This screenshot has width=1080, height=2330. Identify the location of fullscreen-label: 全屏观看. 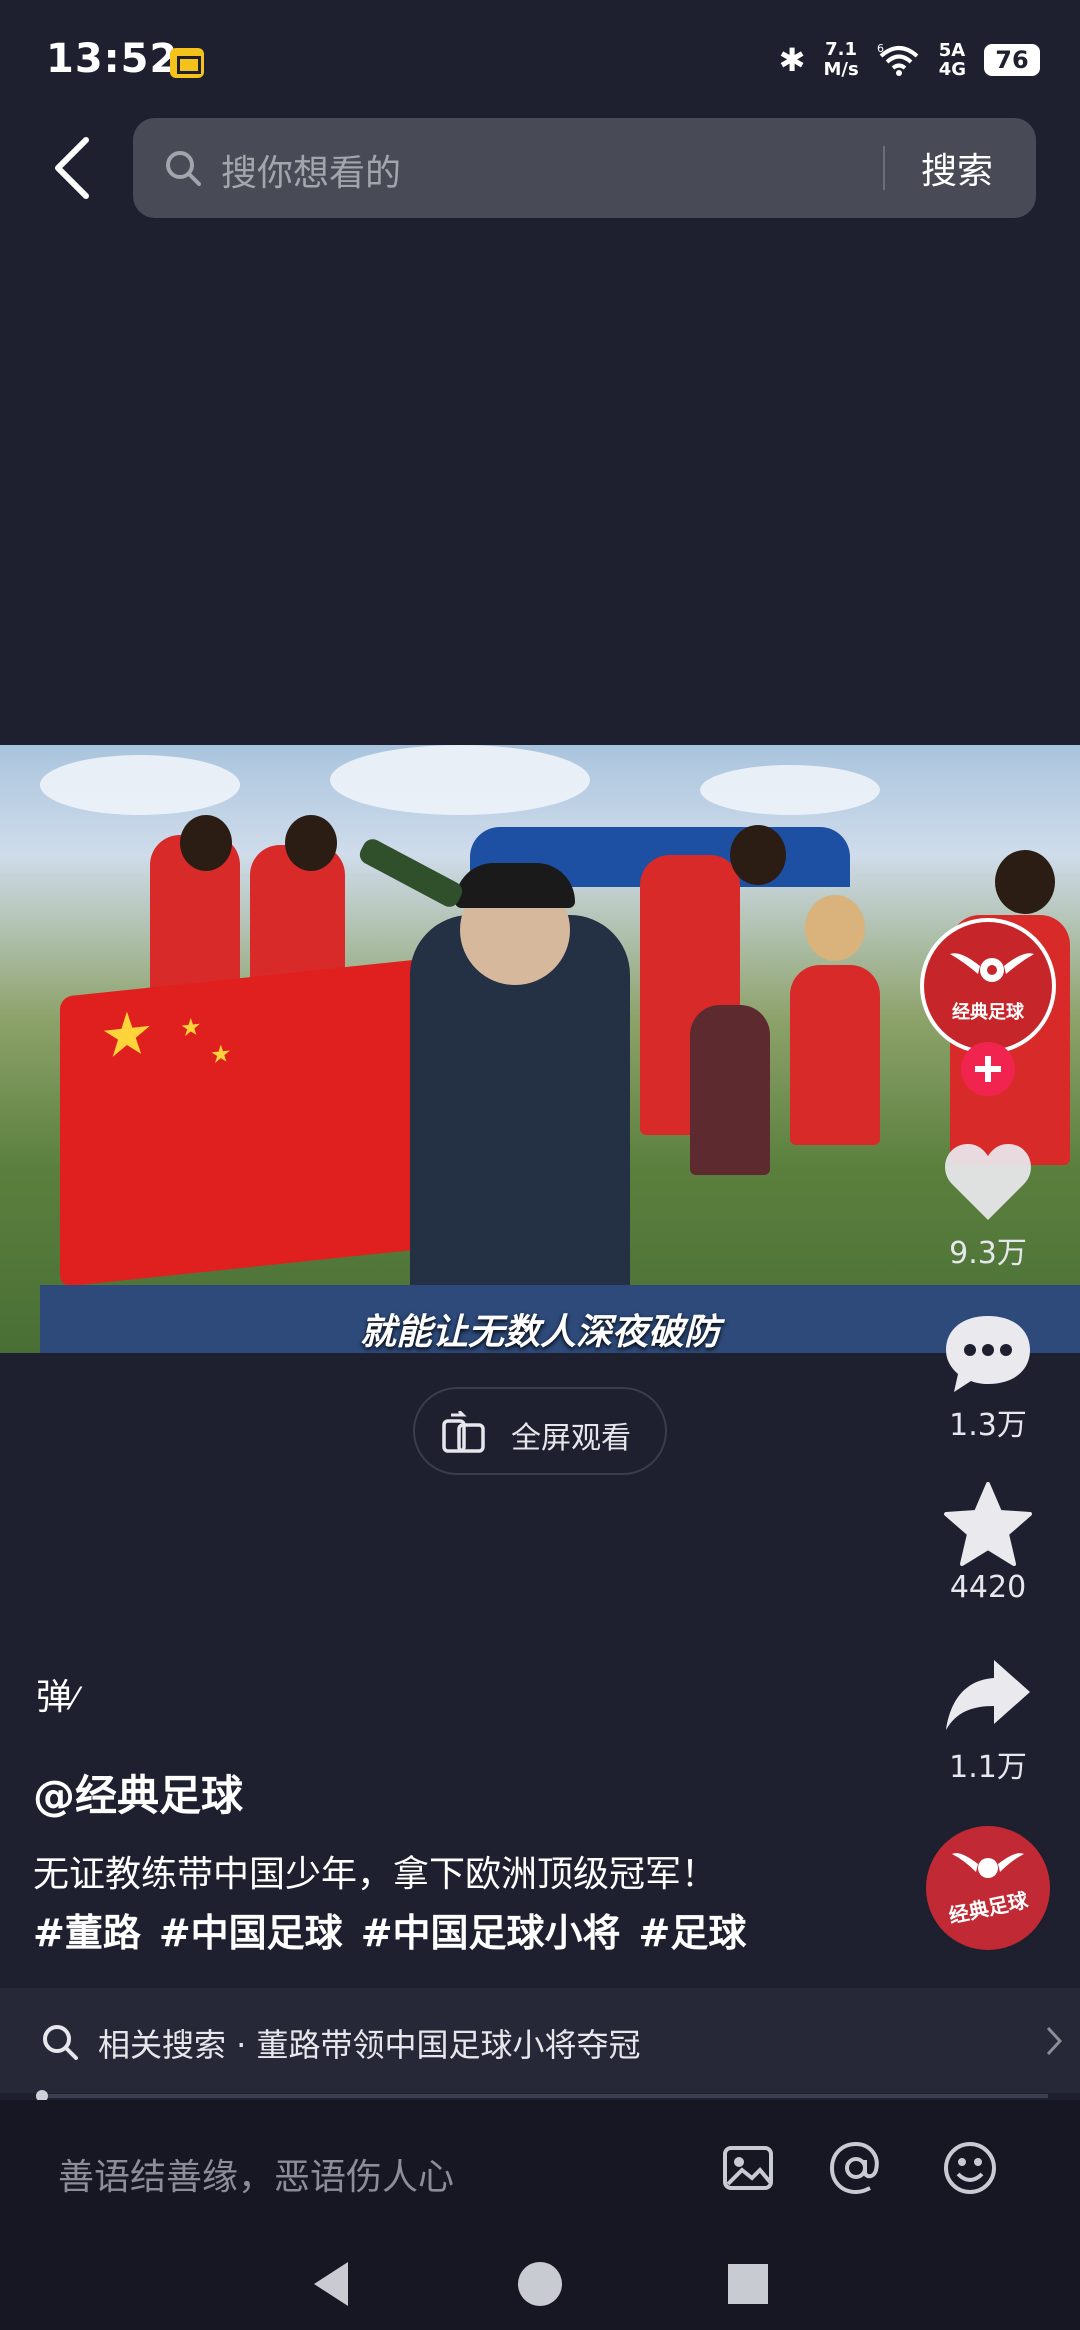
(571, 1438).